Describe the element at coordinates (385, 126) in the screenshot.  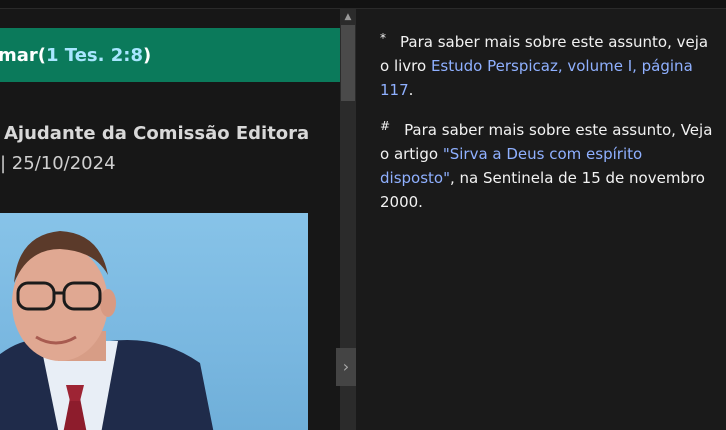
I see `footnote-marker: #` at that location.